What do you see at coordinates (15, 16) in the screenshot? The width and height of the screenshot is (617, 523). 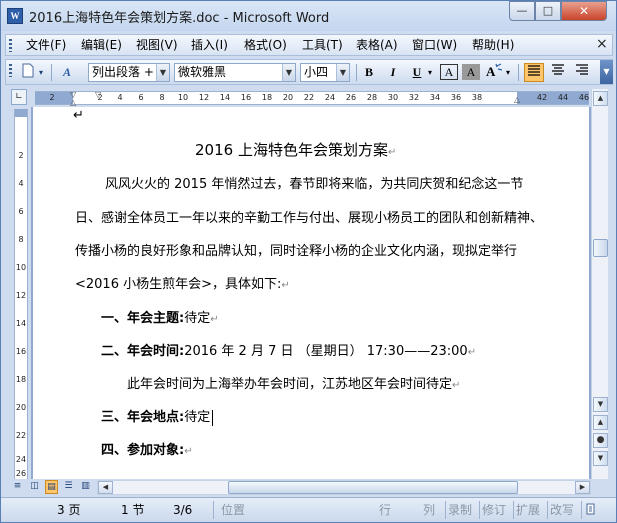 I see `word-app-icon: W` at bounding box center [15, 16].